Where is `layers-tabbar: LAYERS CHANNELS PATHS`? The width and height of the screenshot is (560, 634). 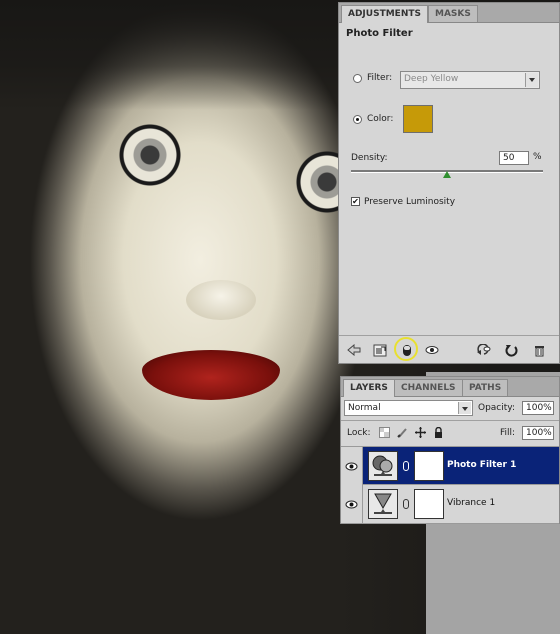
layers-tabbar: LAYERS CHANNELS PATHS is located at coordinates (450, 387).